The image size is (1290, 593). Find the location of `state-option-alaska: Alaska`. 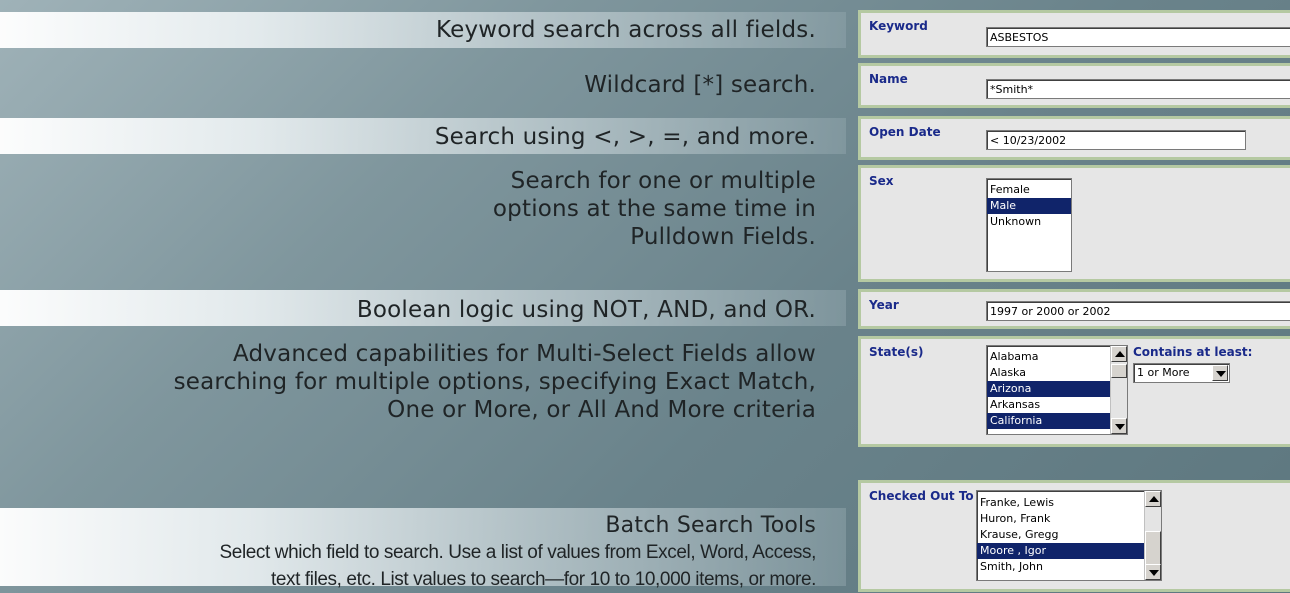

state-option-alaska: Alaska is located at coordinates (1049, 373).